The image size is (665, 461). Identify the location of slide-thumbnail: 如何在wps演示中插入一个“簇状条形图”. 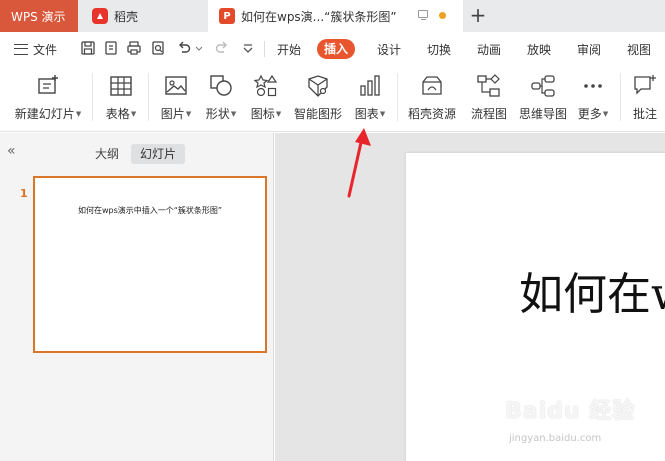
(150, 264).